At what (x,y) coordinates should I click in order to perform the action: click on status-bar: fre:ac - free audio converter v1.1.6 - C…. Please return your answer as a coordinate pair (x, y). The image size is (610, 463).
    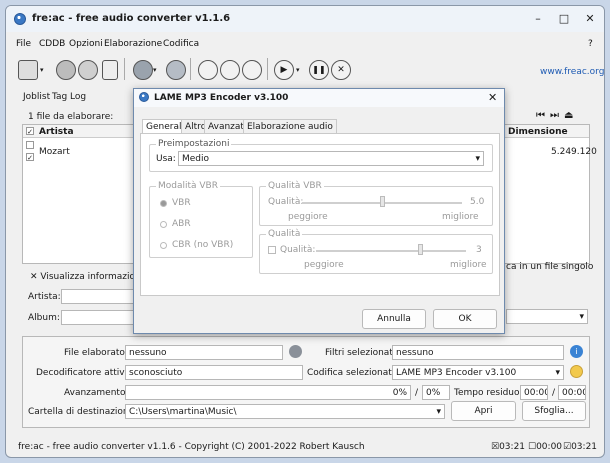
    Looking at the image, I should click on (305, 447).